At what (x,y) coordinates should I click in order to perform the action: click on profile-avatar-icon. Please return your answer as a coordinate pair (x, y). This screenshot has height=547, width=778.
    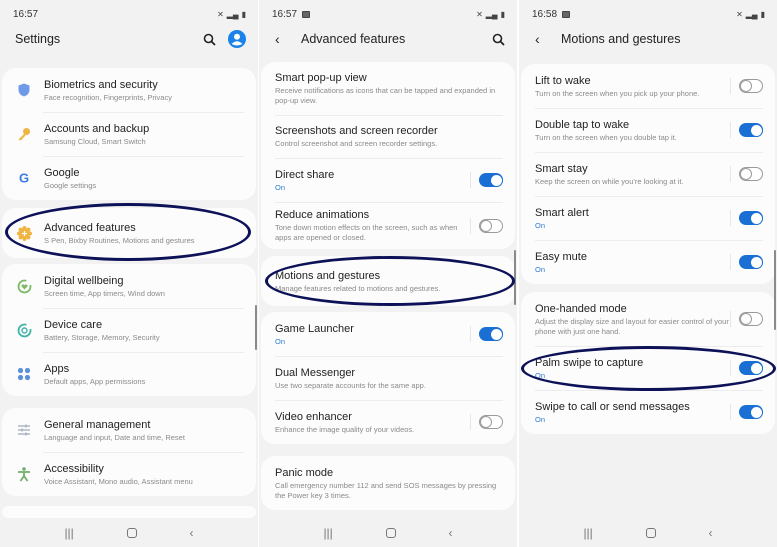
    Looking at the image, I should click on (237, 39).